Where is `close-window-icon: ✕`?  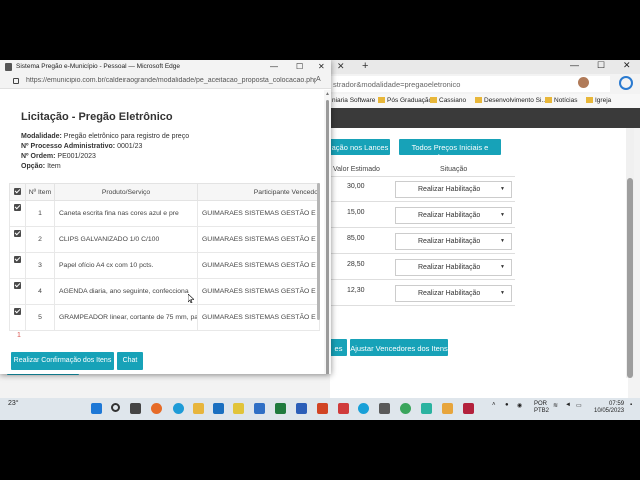 close-window-icon: ✕ is located at coordinates (627, 65).